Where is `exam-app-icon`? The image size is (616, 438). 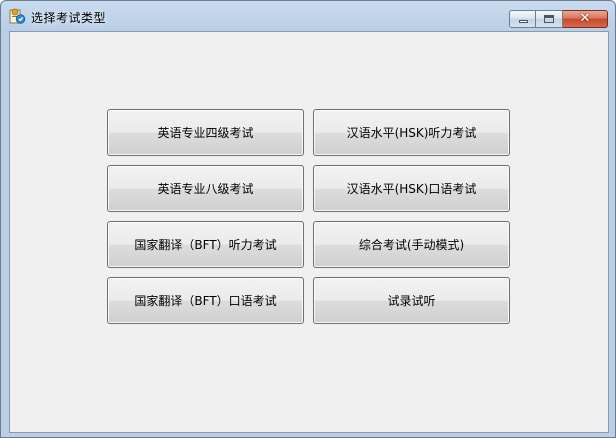
exam-app-icon is located at coordinates (17, 16).